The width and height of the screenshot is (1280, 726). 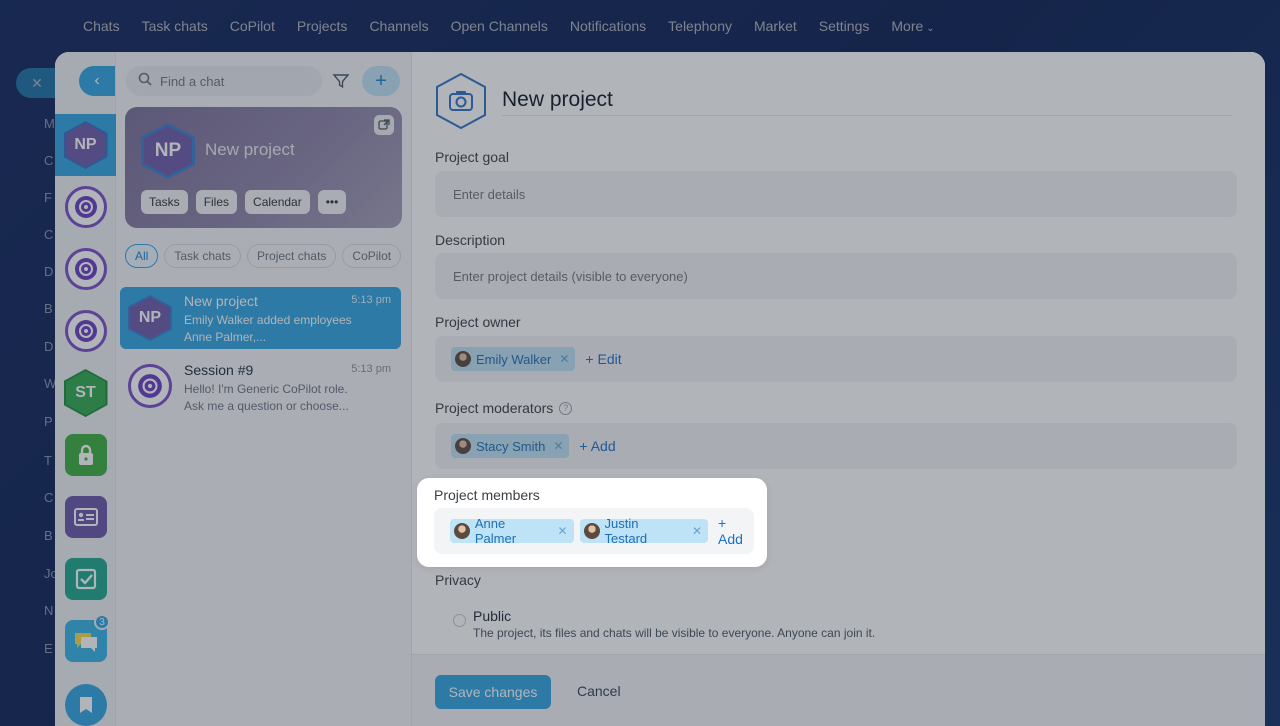 I want to click on search-box, so click(x=224, y=81).